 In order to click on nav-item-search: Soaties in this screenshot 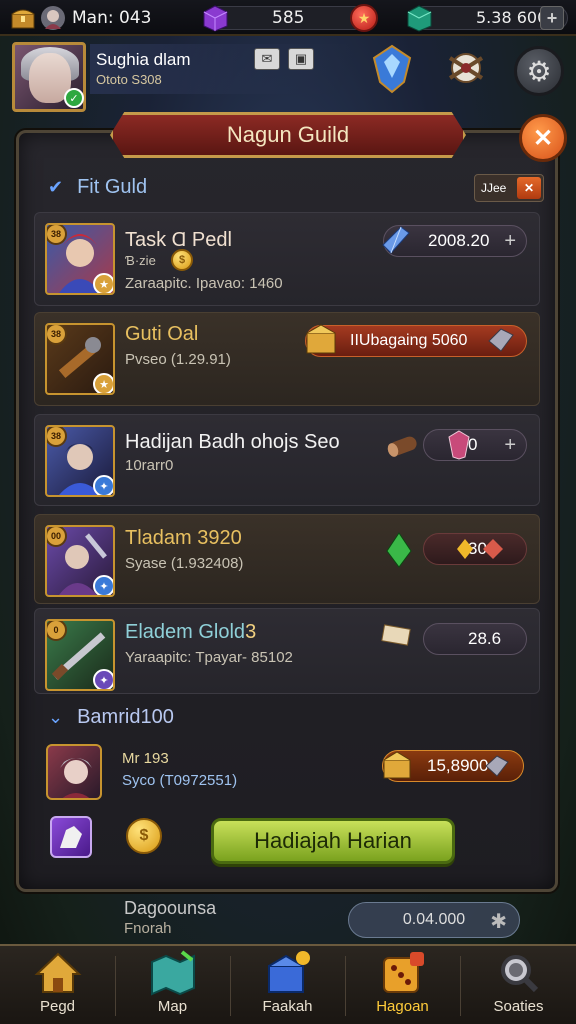, I will do `click(518, 985)`.